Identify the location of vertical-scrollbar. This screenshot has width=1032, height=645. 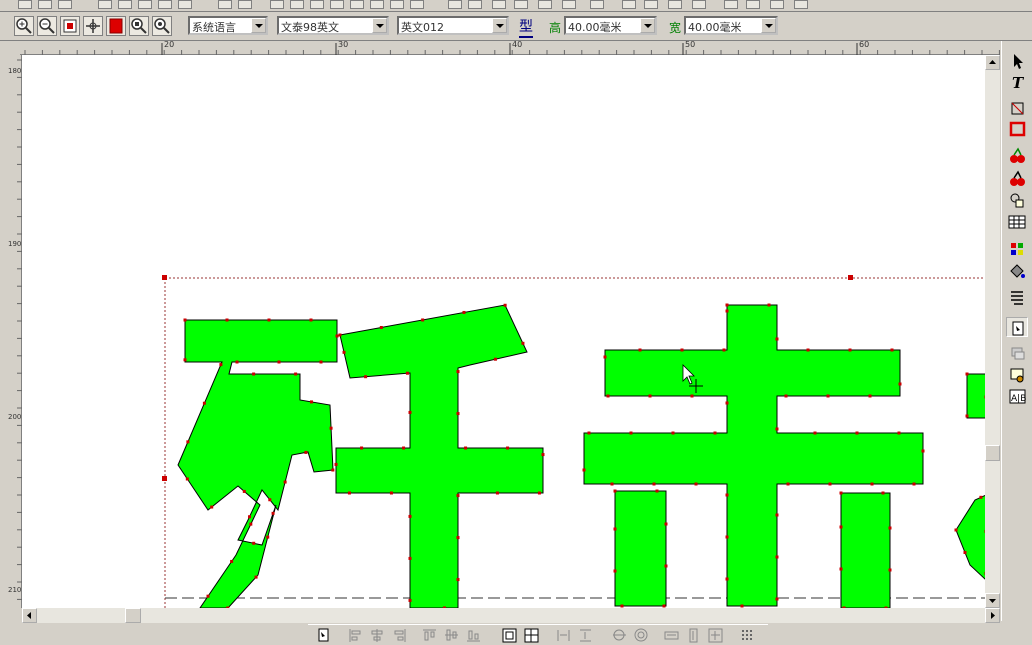
(992, 332).